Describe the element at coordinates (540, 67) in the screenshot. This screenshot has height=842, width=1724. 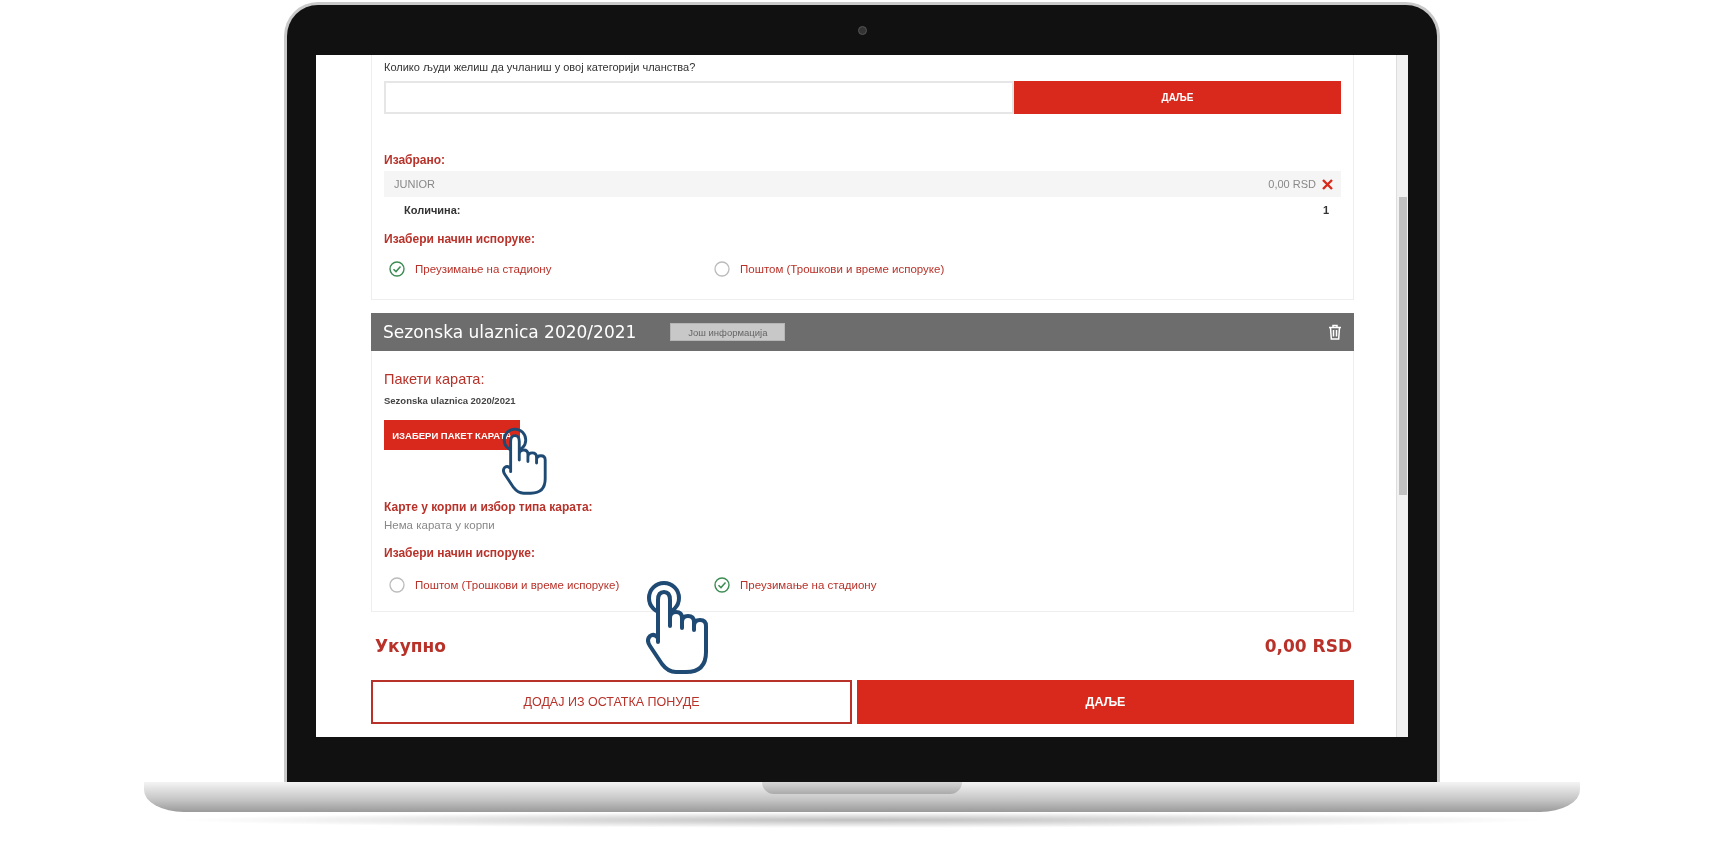
I see `question-text: Колико људи желиш да учланиш у овој категорији чланства?` at that location.